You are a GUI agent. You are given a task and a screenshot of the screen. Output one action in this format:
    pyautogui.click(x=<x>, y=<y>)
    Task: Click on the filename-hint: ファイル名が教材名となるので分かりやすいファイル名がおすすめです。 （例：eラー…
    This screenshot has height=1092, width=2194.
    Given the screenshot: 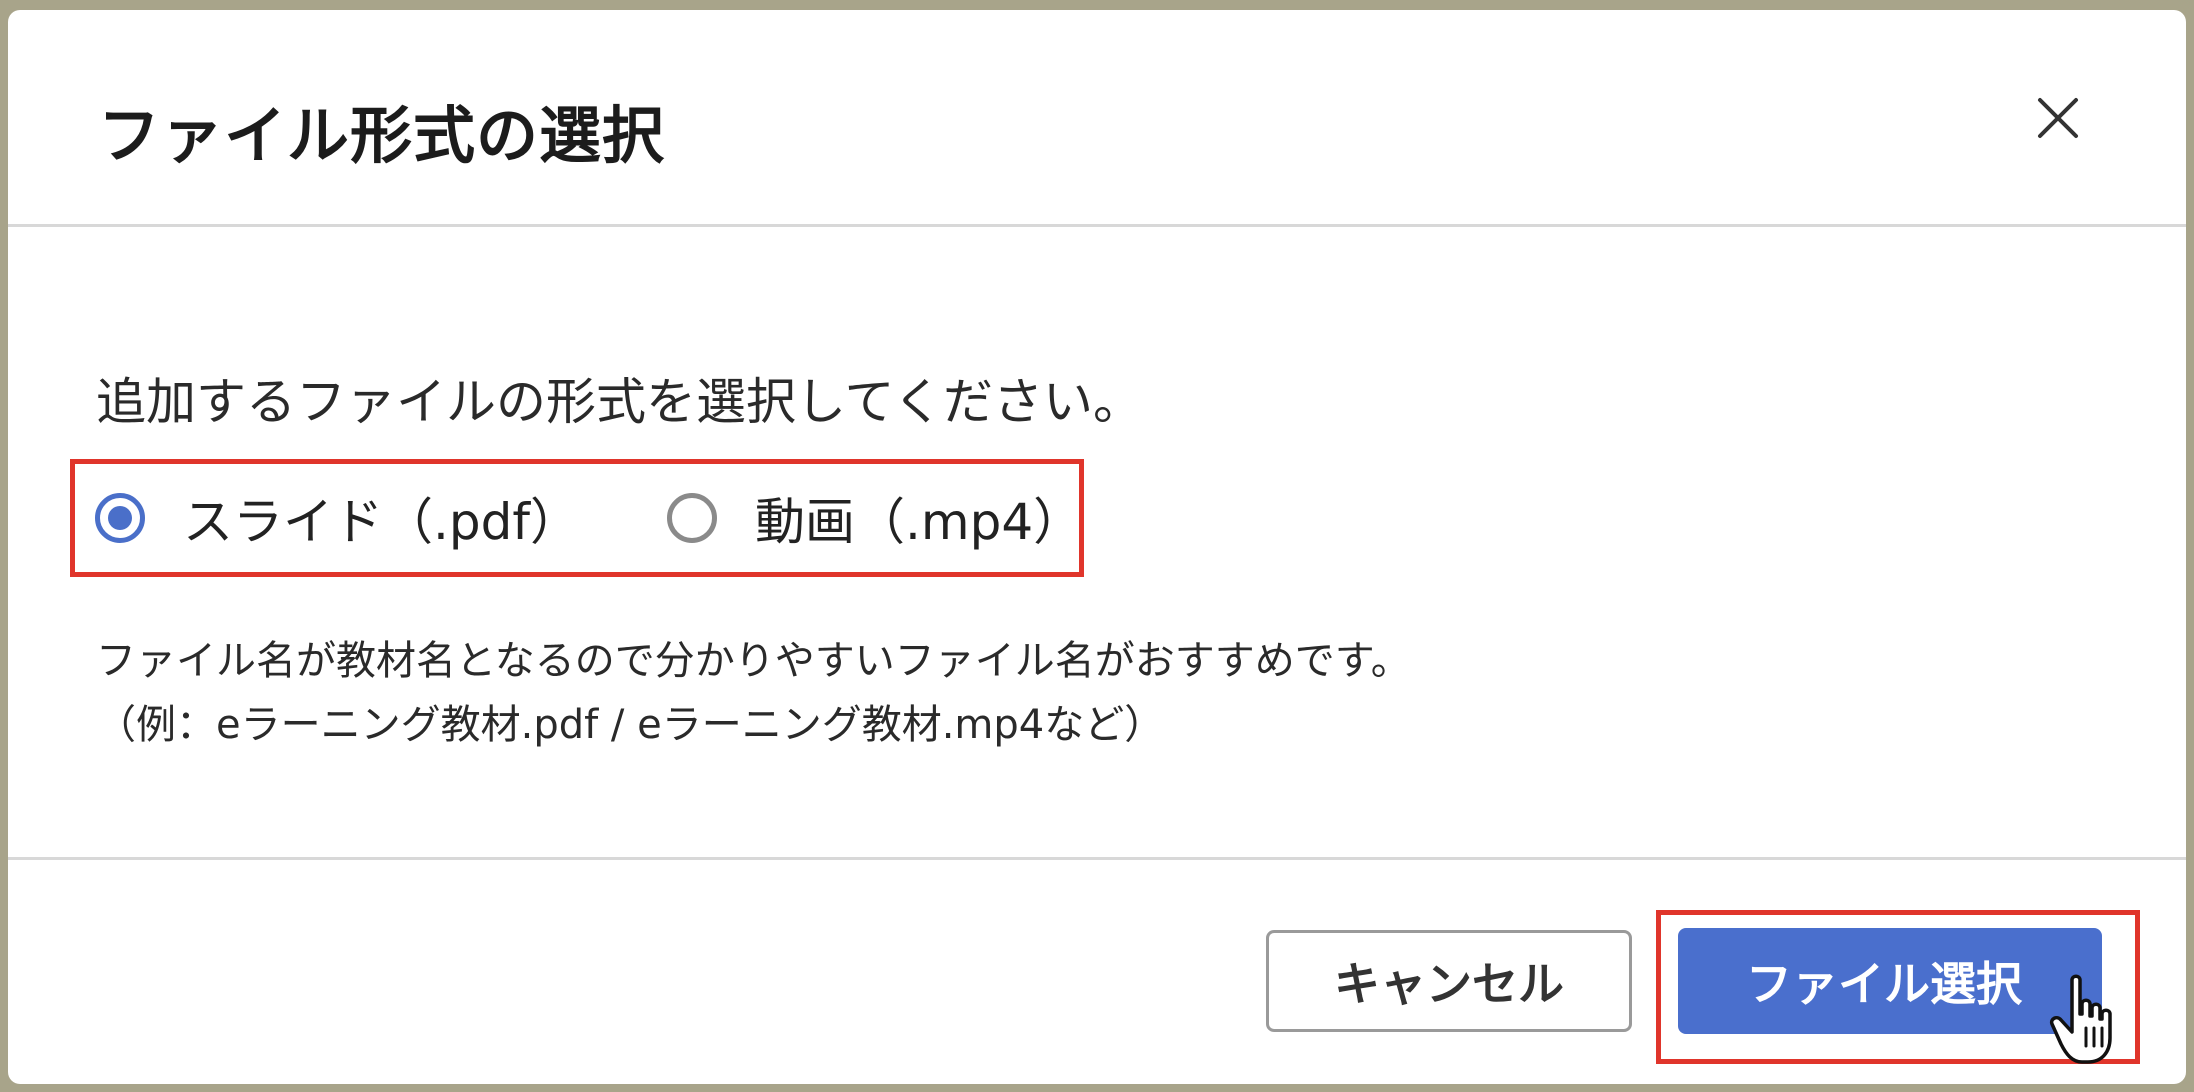 What is the action you would take?
    pyautogui.click(x=753, y=693)
    